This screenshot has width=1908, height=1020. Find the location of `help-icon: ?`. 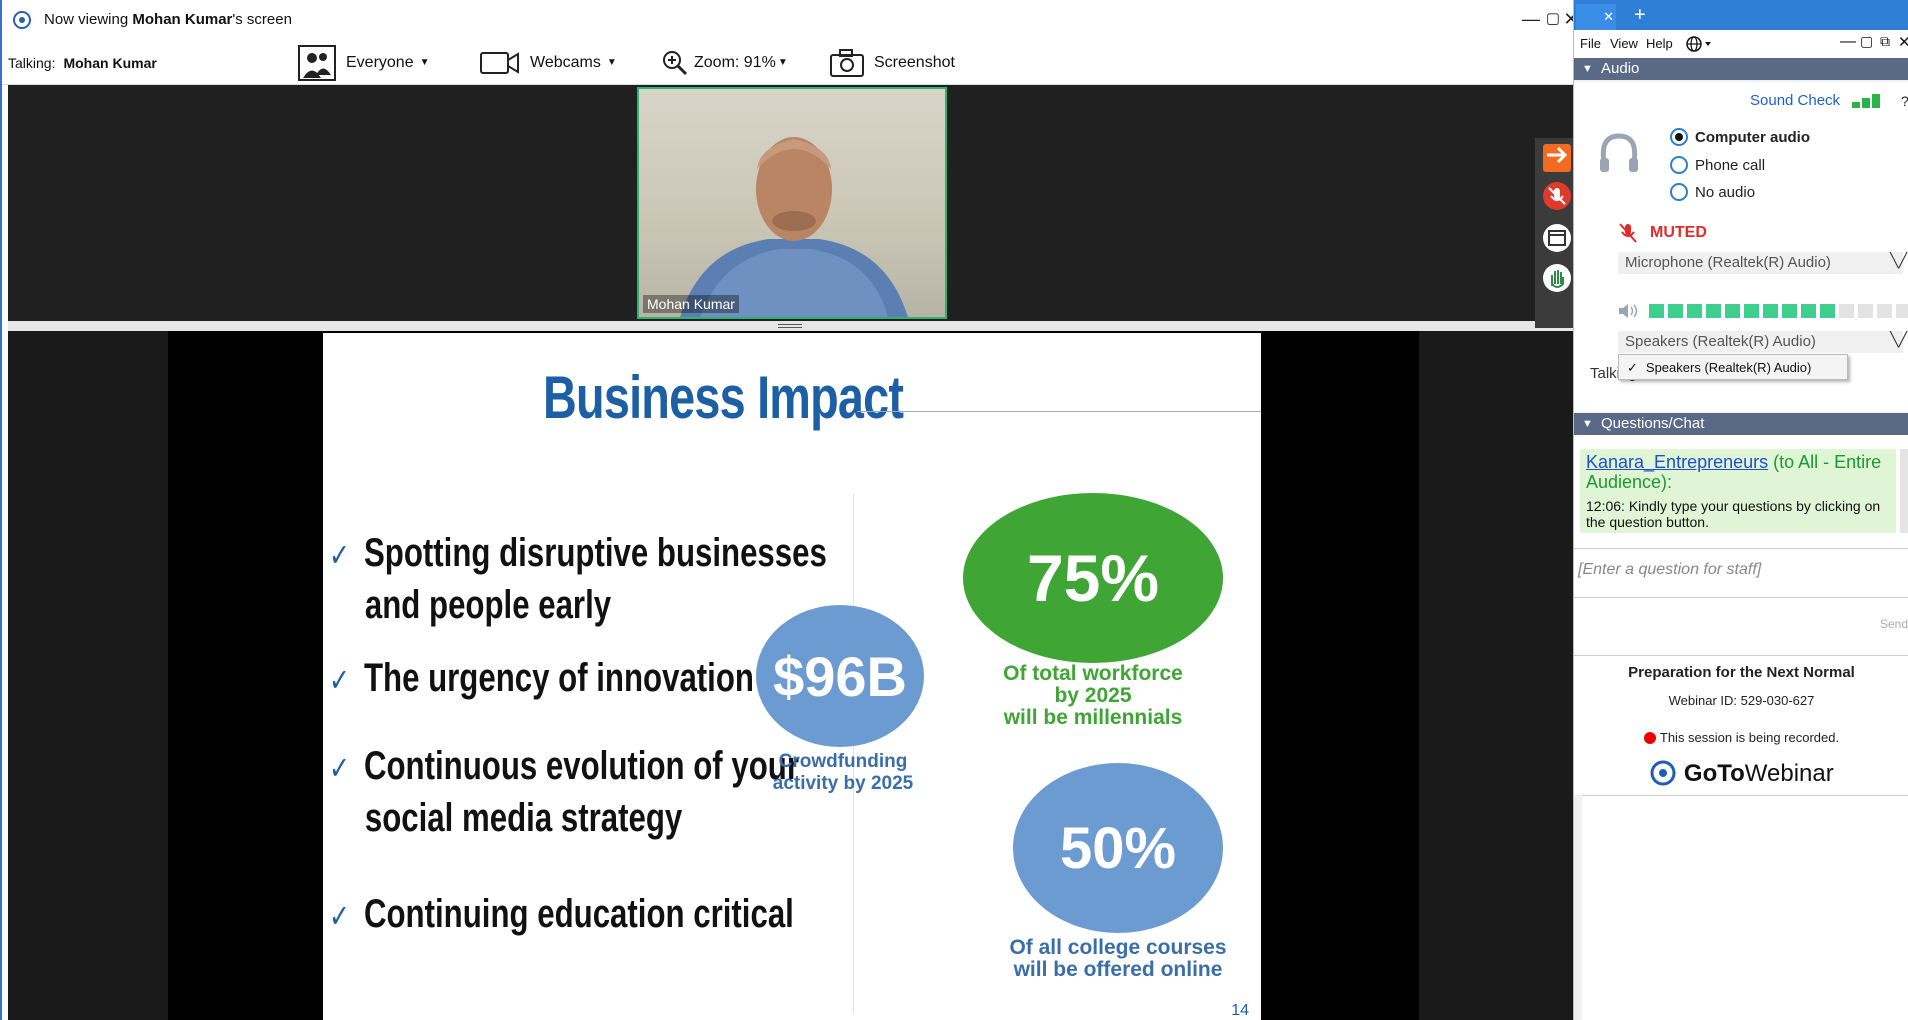

help-icon: ? is located at coordinates (1904, 101).